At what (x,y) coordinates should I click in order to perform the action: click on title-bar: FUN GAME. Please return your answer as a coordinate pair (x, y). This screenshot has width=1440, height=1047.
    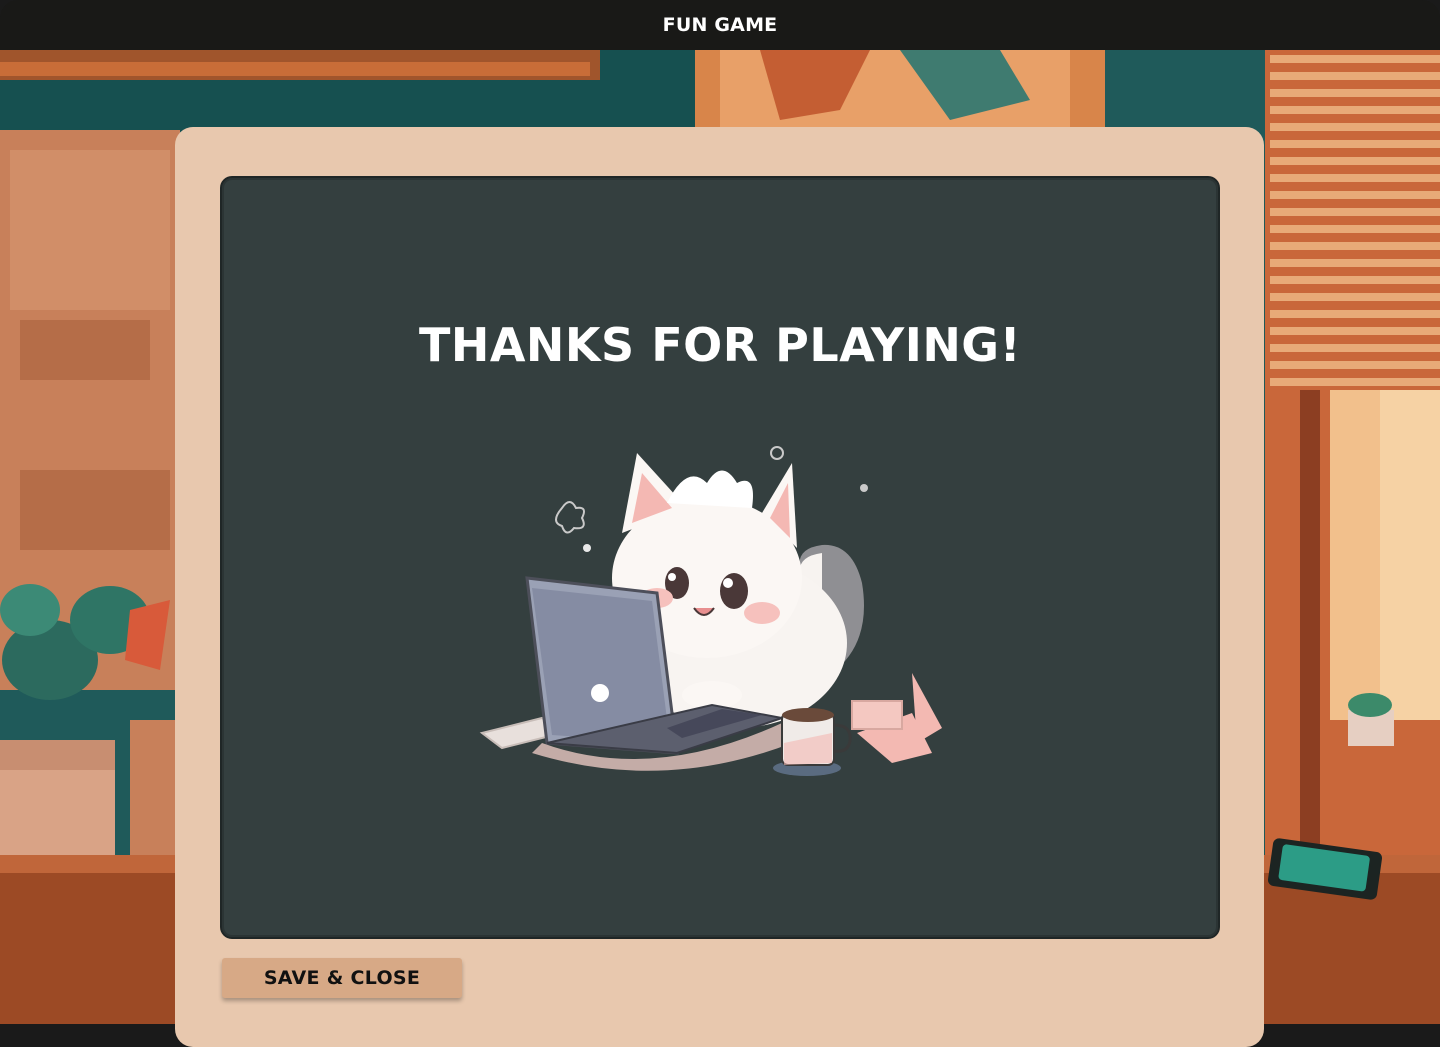
    Looking at the image, I should click on (720, 25).